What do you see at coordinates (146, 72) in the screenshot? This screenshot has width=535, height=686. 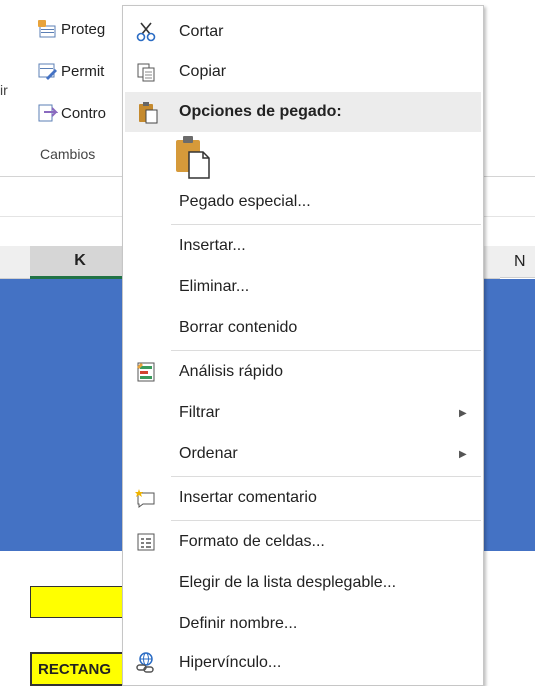 I see `copy-icon` at bounding box center [146, 72].